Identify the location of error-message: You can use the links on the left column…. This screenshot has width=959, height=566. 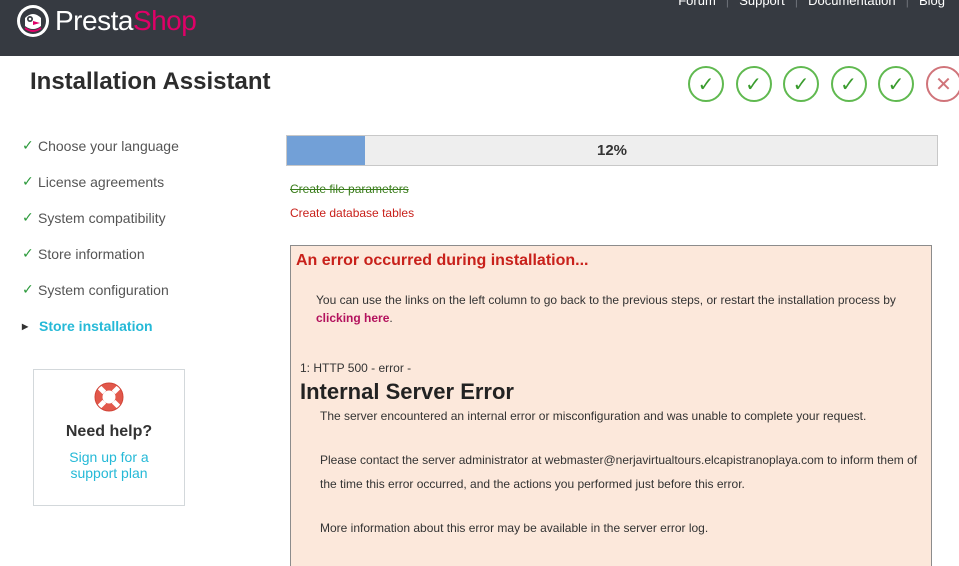
(616, 309).